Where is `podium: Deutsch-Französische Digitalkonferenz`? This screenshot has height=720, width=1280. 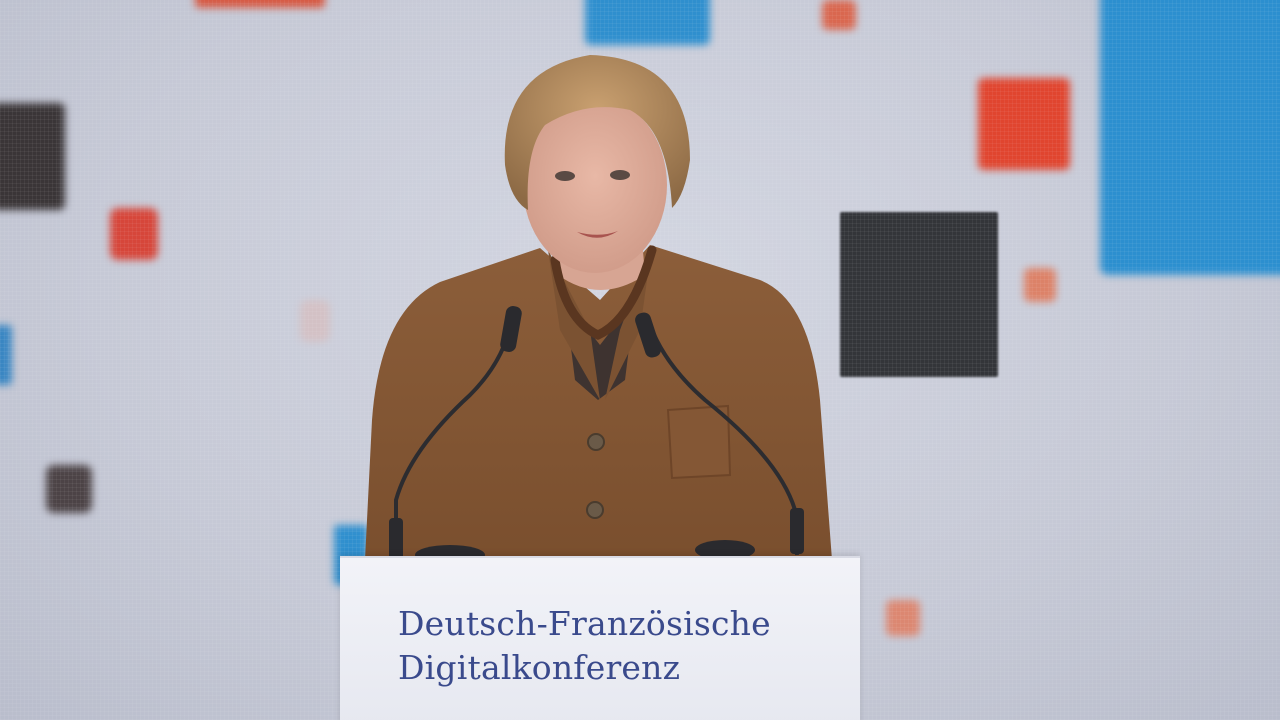 podium: Deutsch-Französische Digitalkonferenz is located at coordinates (600, 638).